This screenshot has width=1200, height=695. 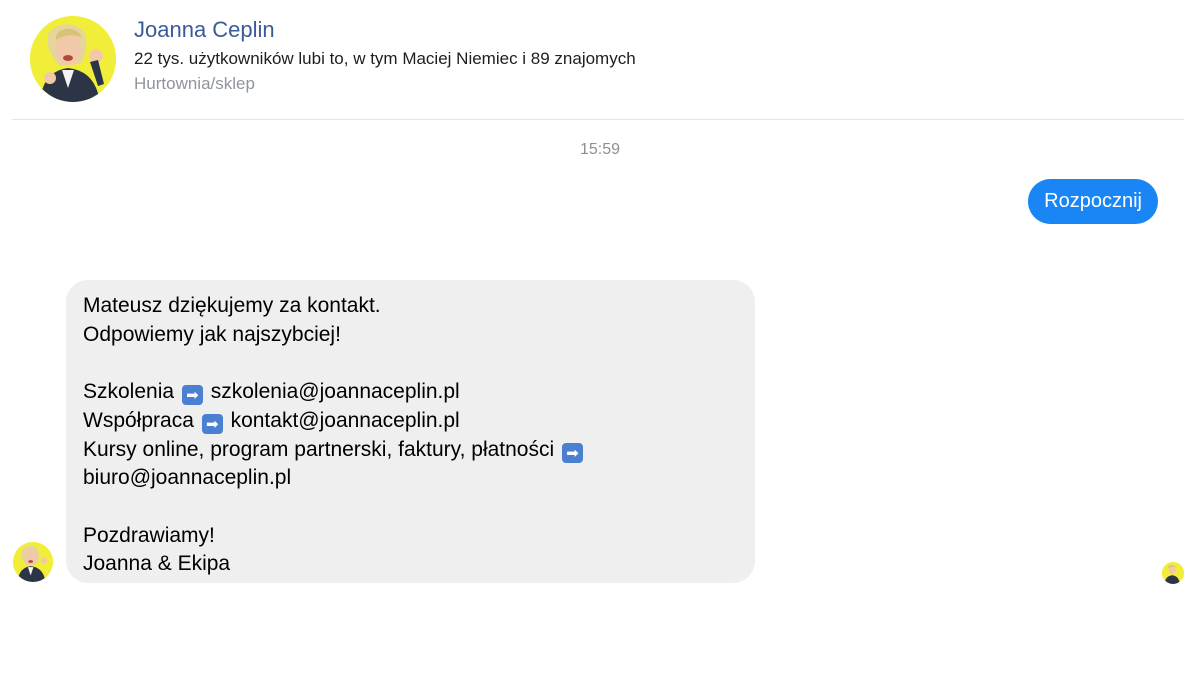 I want to click on message-text: Odpowiemy jak najszybciej!, so click(x=212, y=334).